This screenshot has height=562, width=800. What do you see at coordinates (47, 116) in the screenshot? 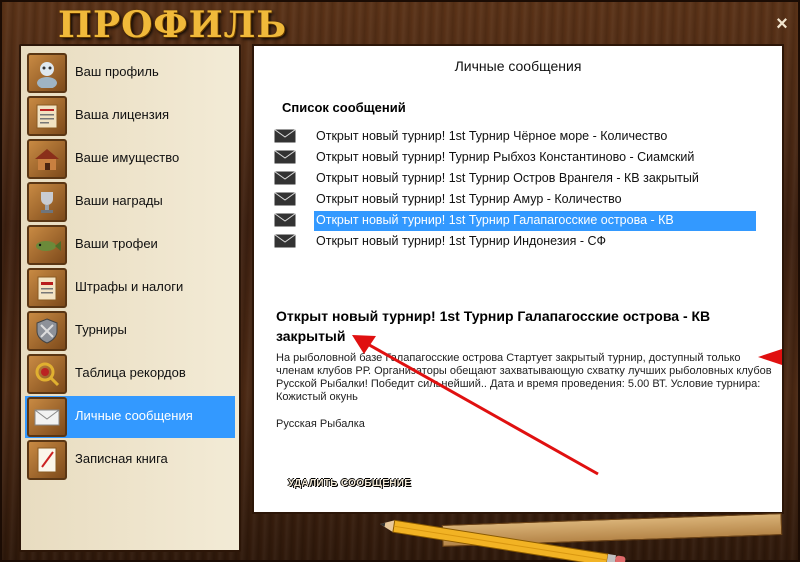
I see `license-icon` at bounding box center [47, 116].